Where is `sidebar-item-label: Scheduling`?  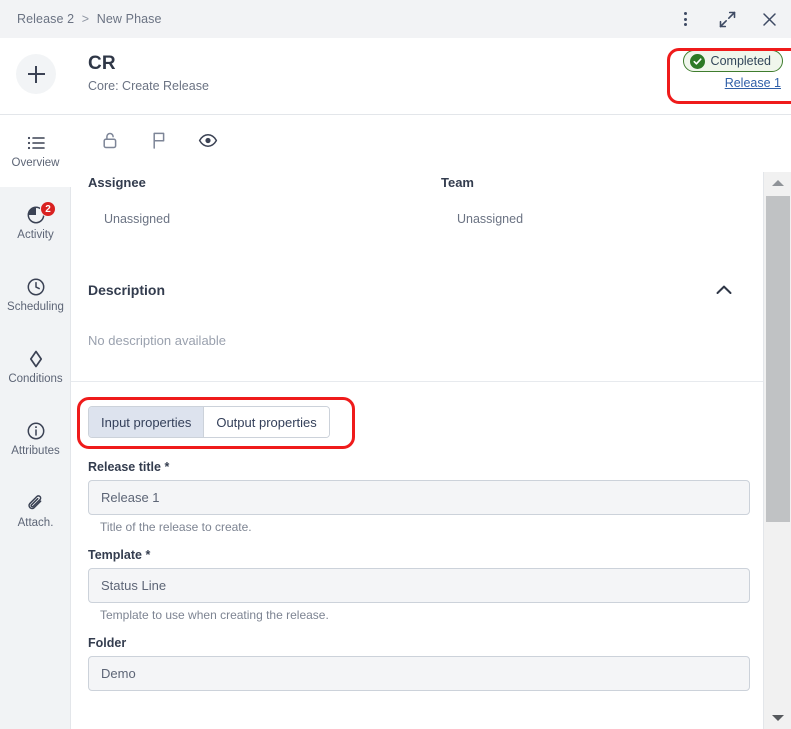 sidebar-item-label: Scheduling is located at coordinates (35, 307).